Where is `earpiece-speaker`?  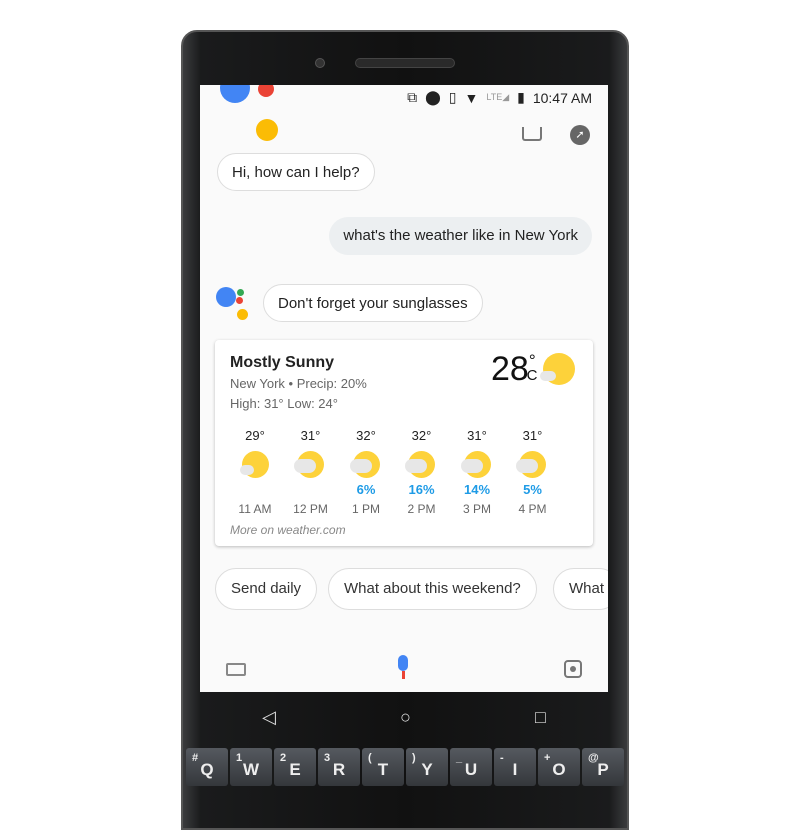 earpiece-speaker is located at coordinates (405, 63).